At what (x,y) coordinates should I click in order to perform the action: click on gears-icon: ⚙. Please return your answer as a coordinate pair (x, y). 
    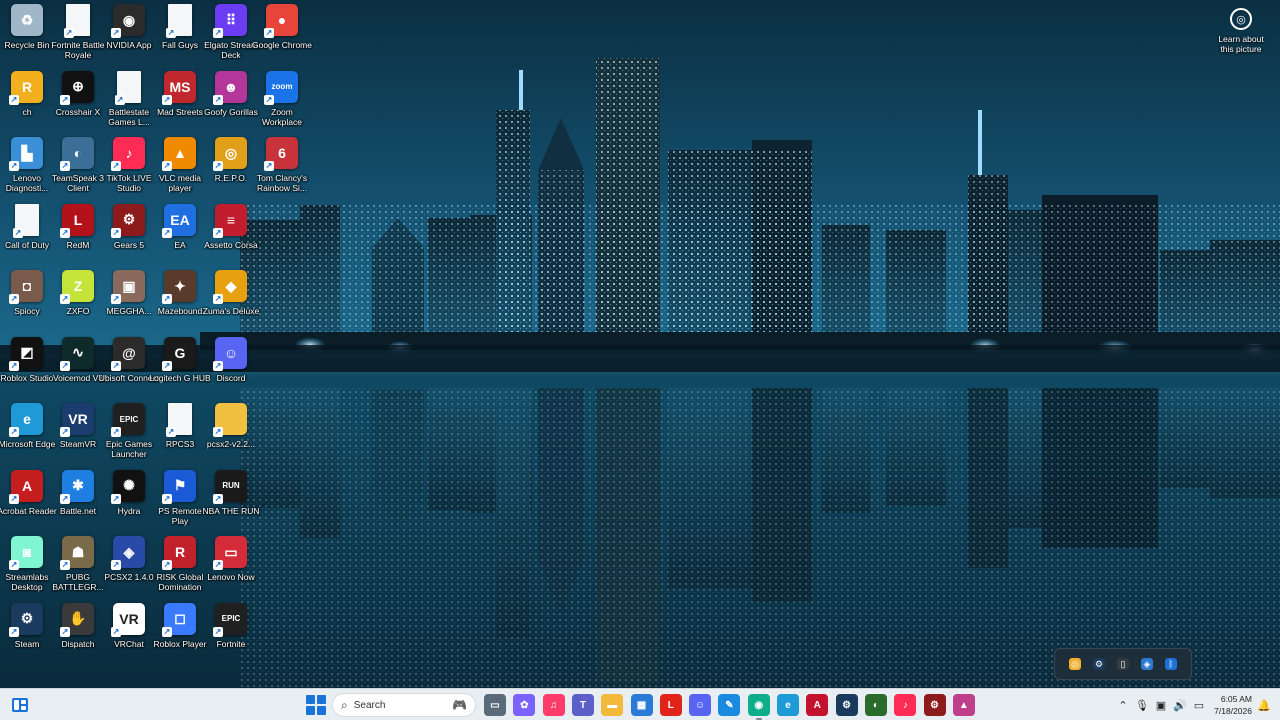
    Looking at the image, I should click on (934, 705).